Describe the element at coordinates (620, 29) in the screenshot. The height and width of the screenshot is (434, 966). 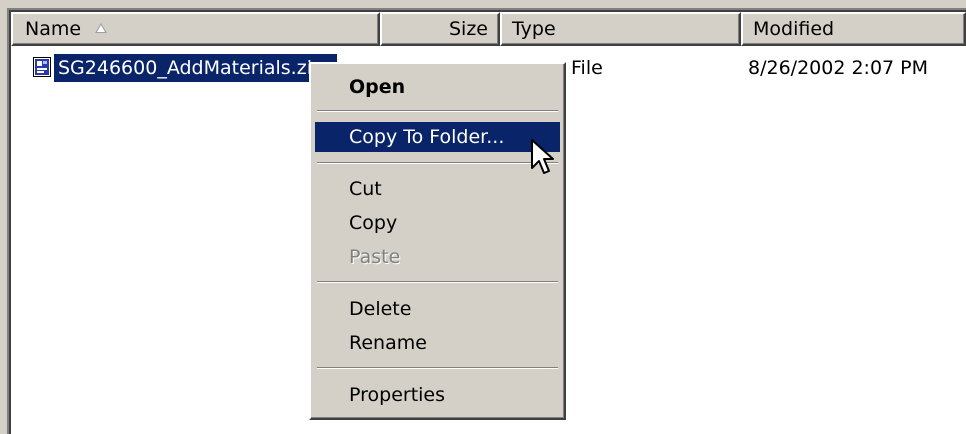
I see `column-header-type: Type` at that location.